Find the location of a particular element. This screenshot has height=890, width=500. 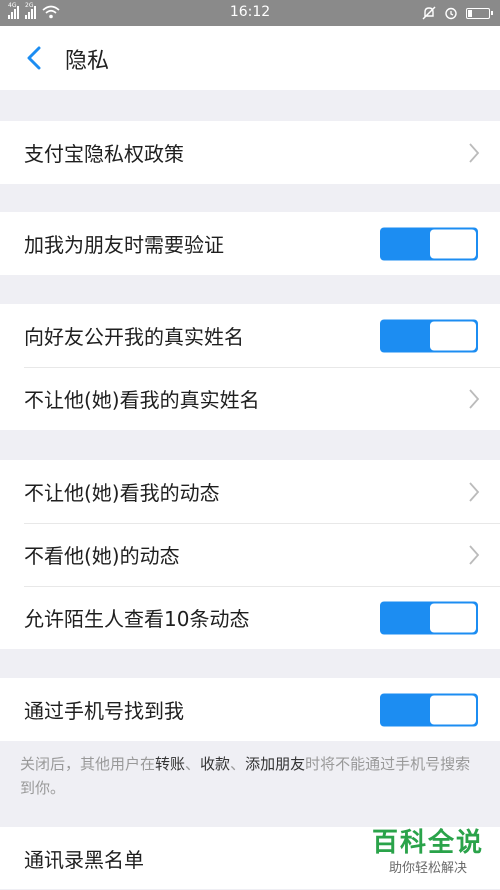

alipay-privacy-policy-row: 支付宝隐私权政策 is located at coordinates (250, 152).